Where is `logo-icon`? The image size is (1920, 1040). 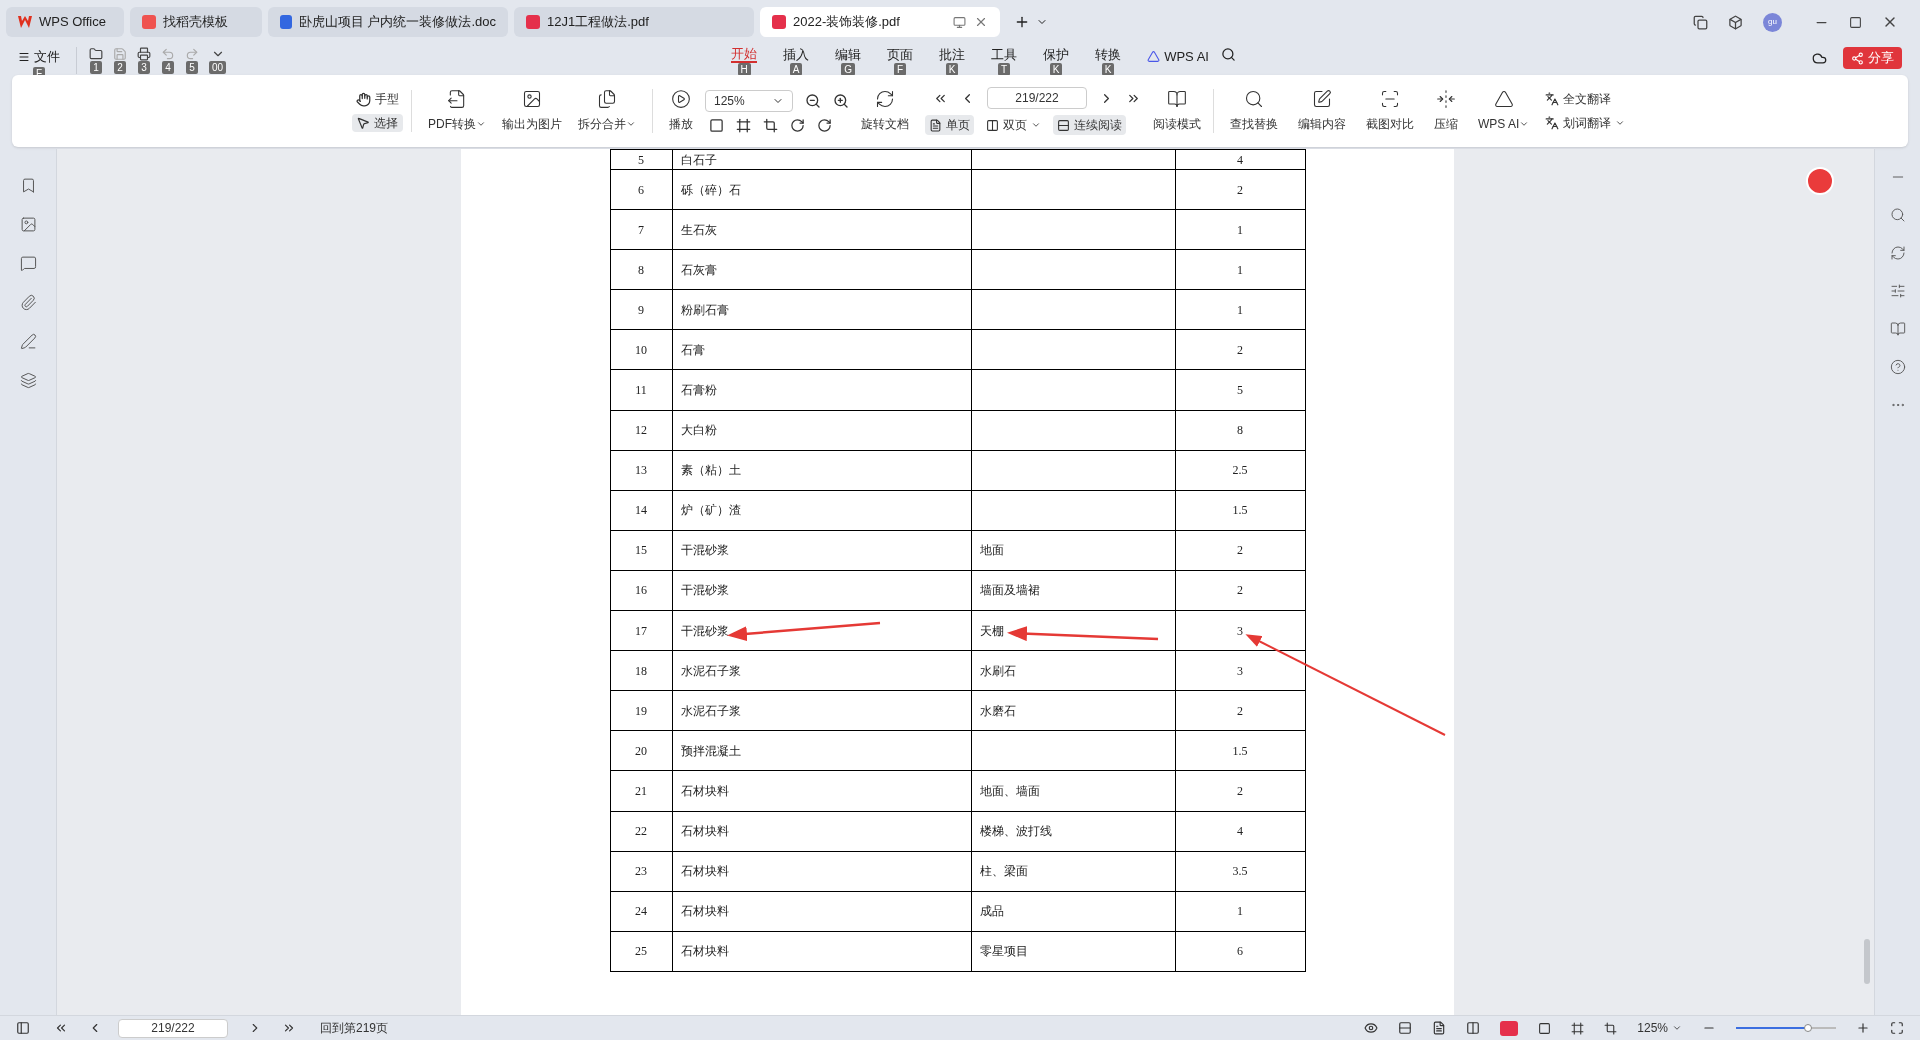 logo-icon is located at coordinates (25, 22).